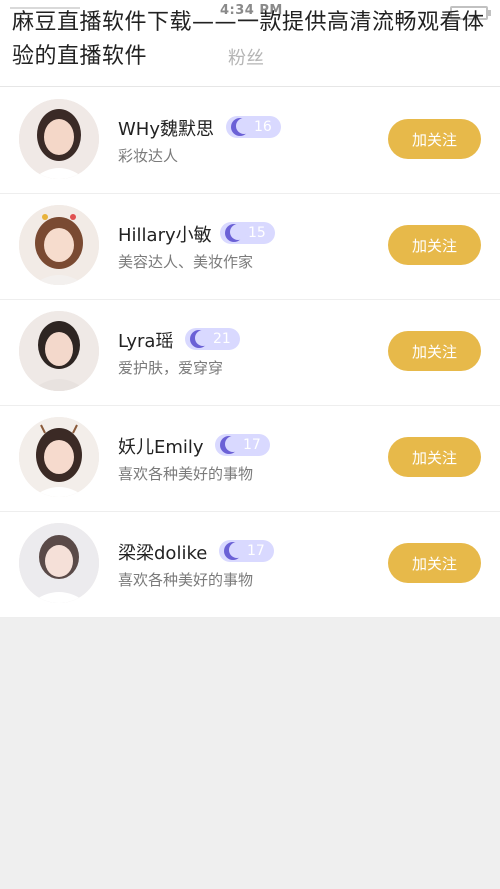 This screenshot has width=500, height=889. What do you see at coordinates (162, 552) in the screenshot?
I see `user-name: 梁梁dolike` at bounding box center [162, 552].